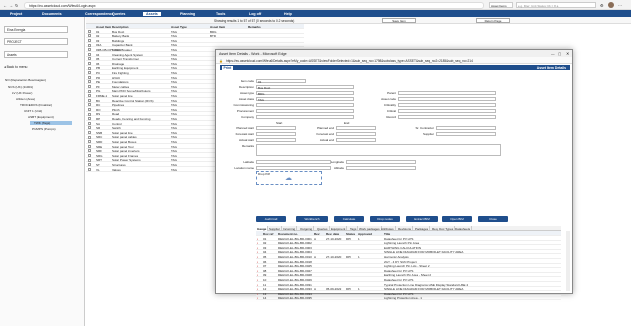 This screenshot has width=631, height=326. I want to click on nav-documents: Documents, so click(52, 14).